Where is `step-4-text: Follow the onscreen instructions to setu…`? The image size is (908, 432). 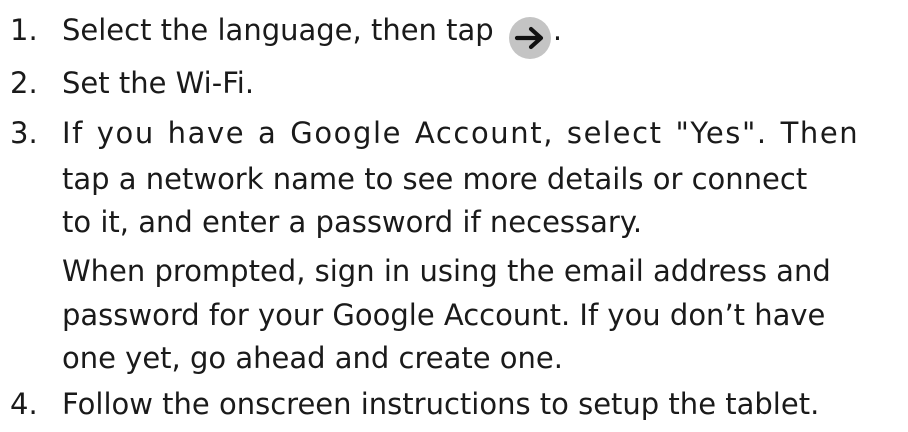 step-4-text: Follow the onscreen instructions to setu… is located at coordinates (441, 404).